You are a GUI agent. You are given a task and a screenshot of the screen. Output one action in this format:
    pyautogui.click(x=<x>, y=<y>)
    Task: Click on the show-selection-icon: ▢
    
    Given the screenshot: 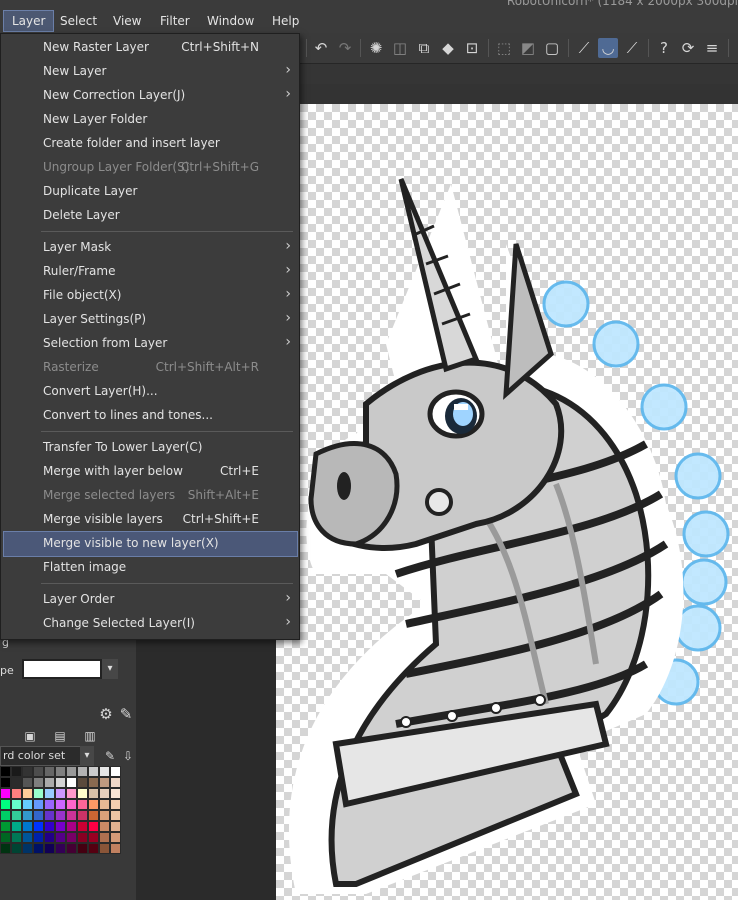 What is the action you would take?
    pyautogui.click(x=552, y=48)
    